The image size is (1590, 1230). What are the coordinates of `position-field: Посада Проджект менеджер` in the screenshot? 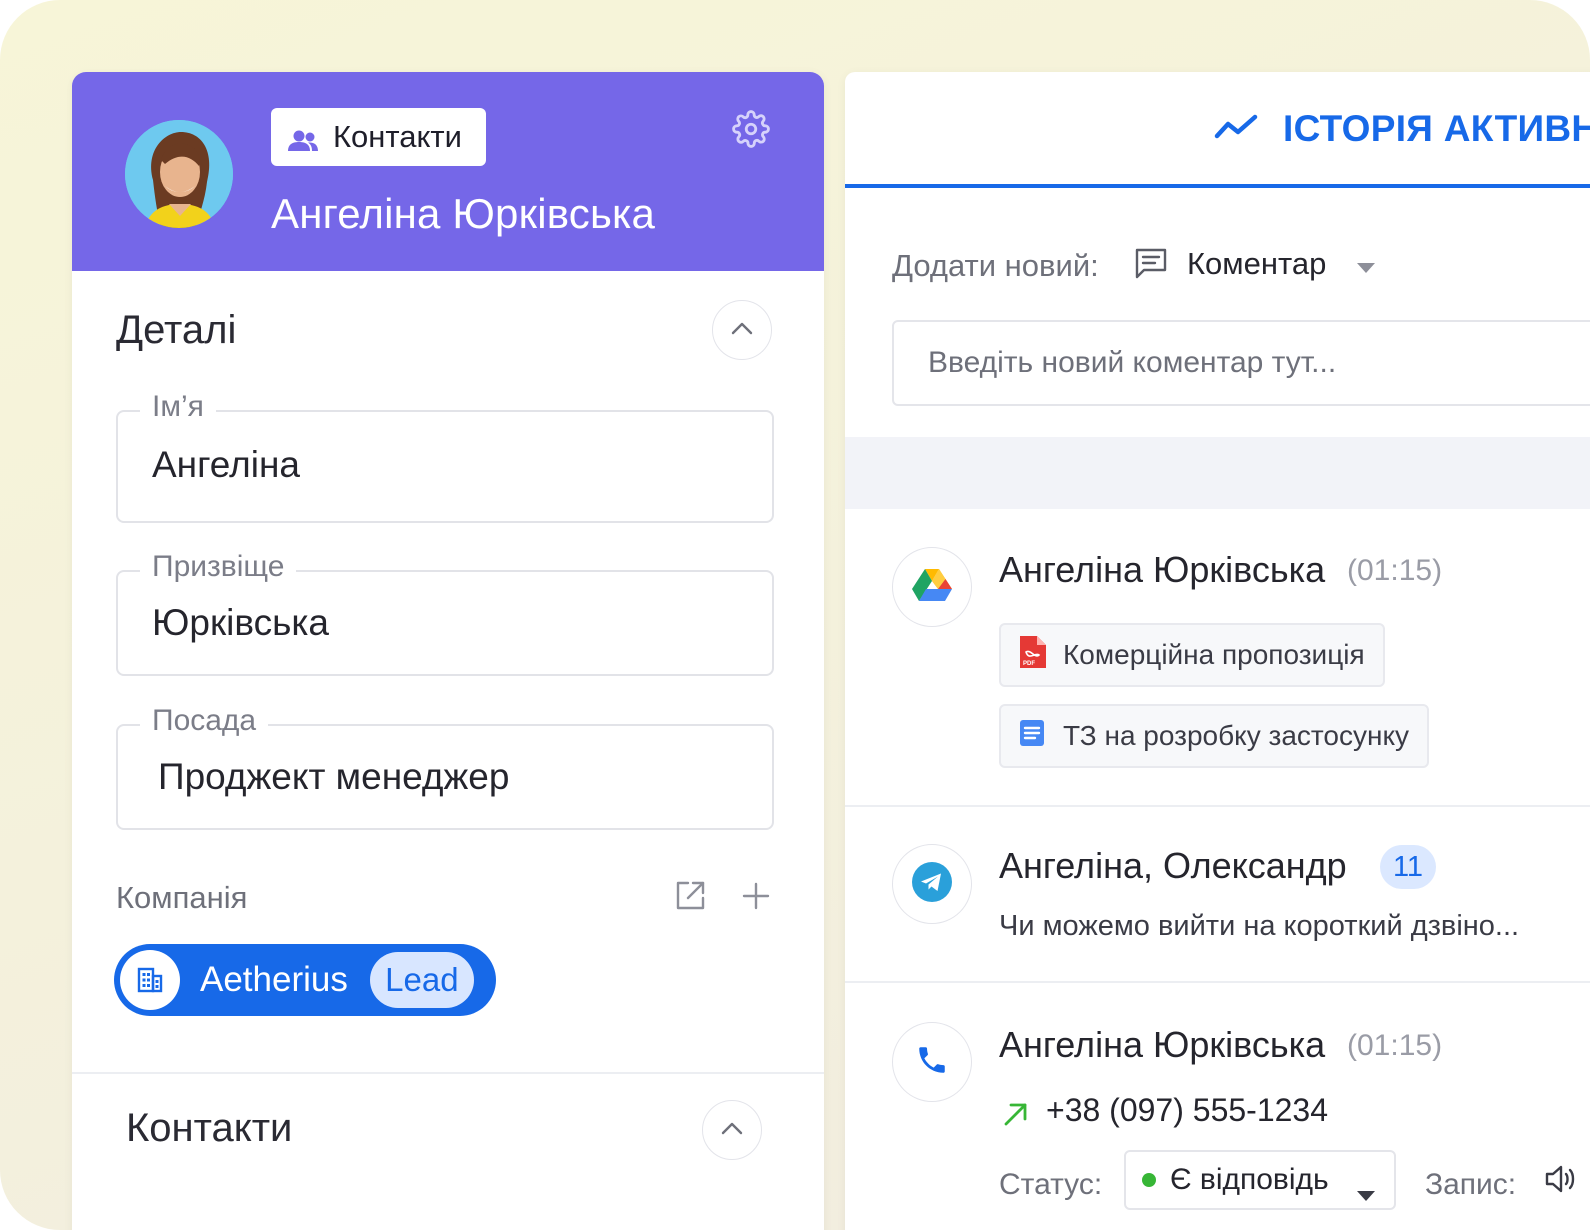 It's located at (445, 767).